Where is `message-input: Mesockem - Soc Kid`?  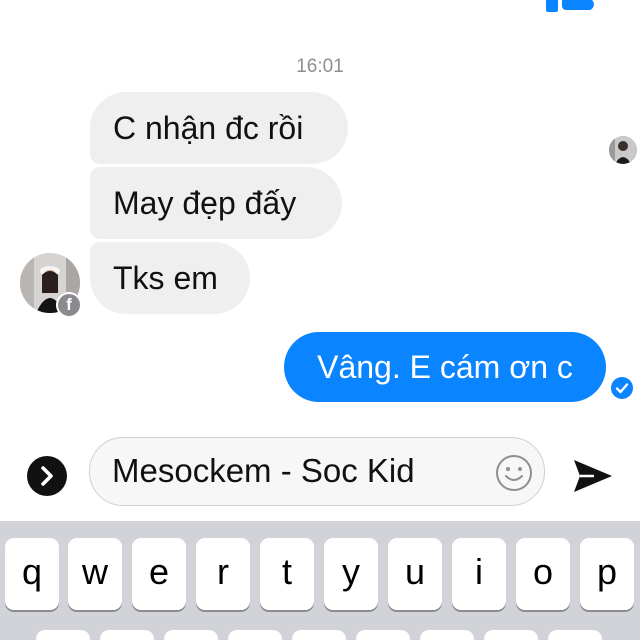
message-input: Mesockem - Soc Kid is located at coordinates (317, 471).